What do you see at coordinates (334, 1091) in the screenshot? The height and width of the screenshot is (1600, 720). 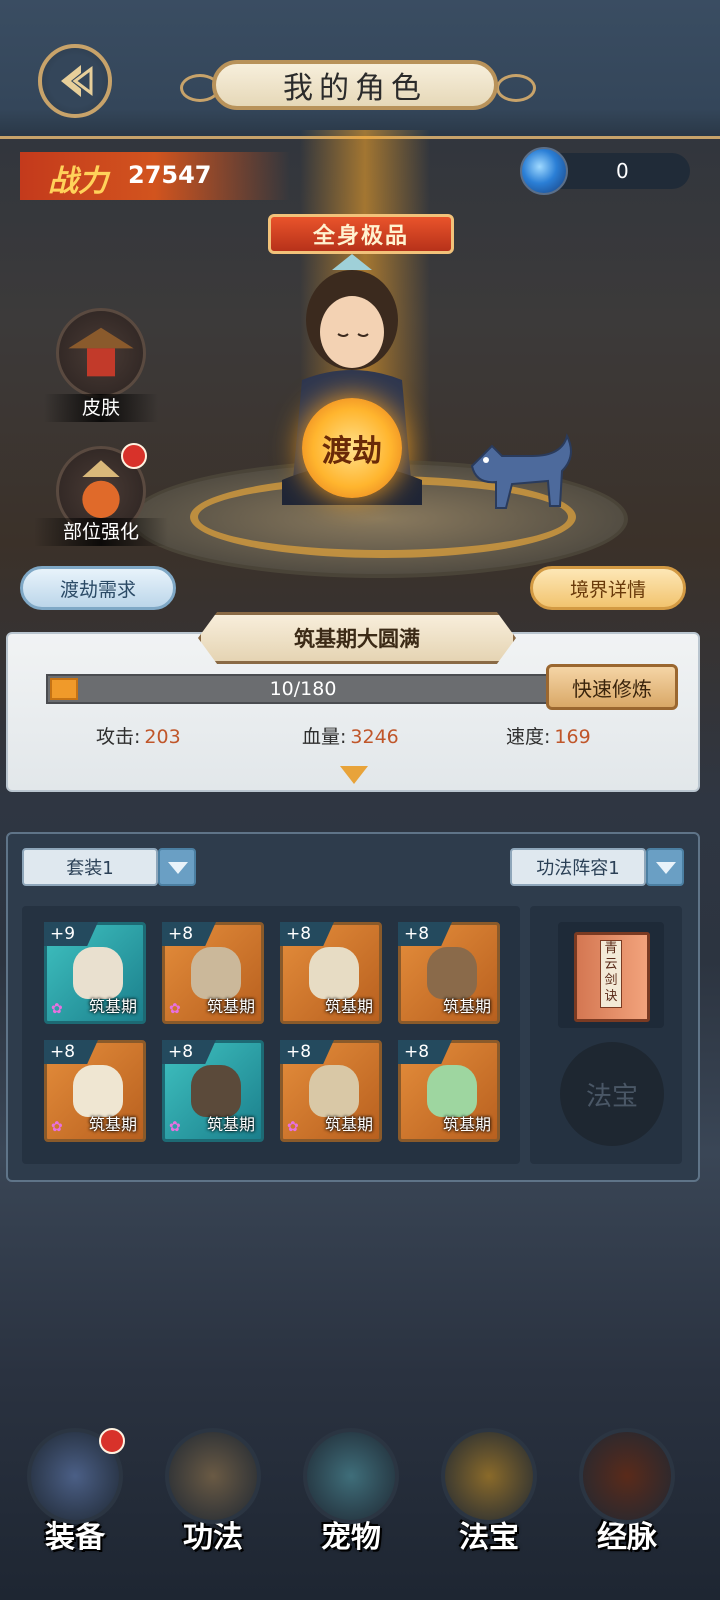 I see `bracelet-icon` at bounding box center [334, 1091].